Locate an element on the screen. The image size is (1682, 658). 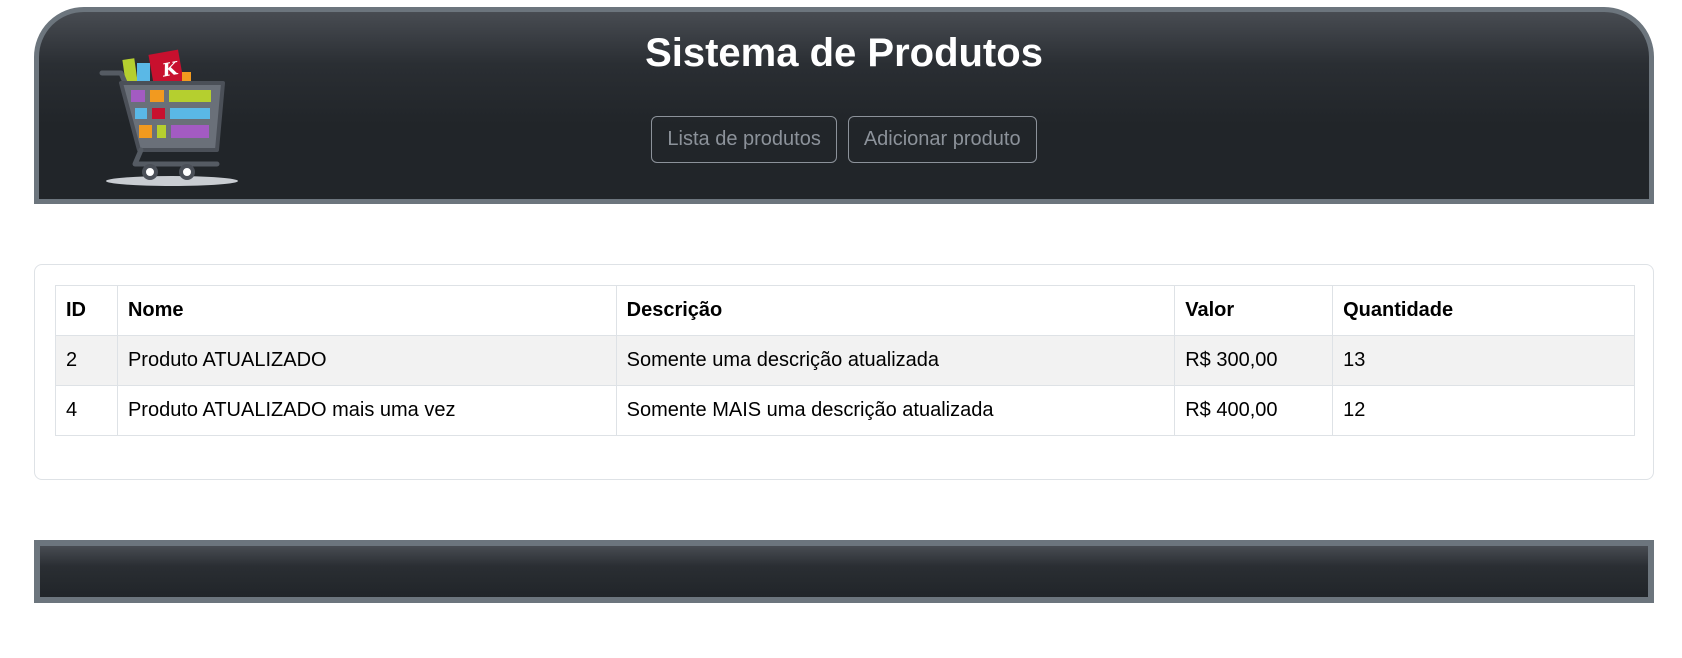
page-footer is located at coordinates (844, 571).